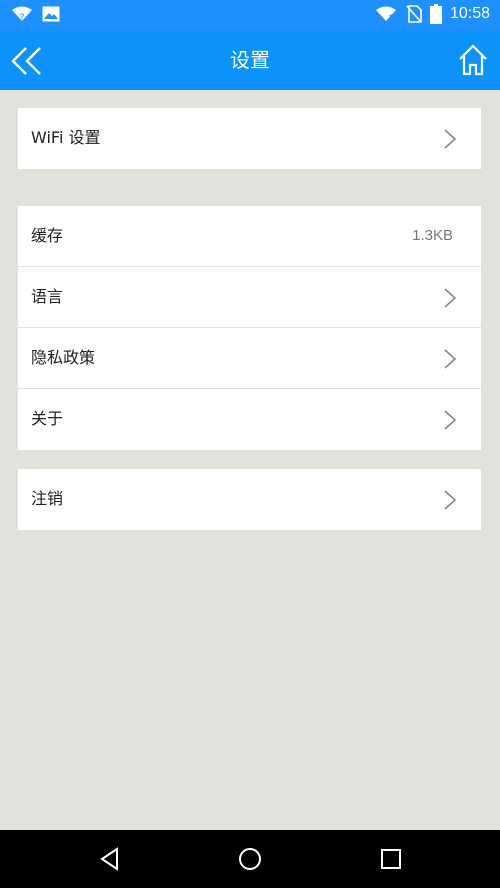  Describe the element at coordinates (110, 859) in the screenshot. I see `back-triangle-icon` at that location.